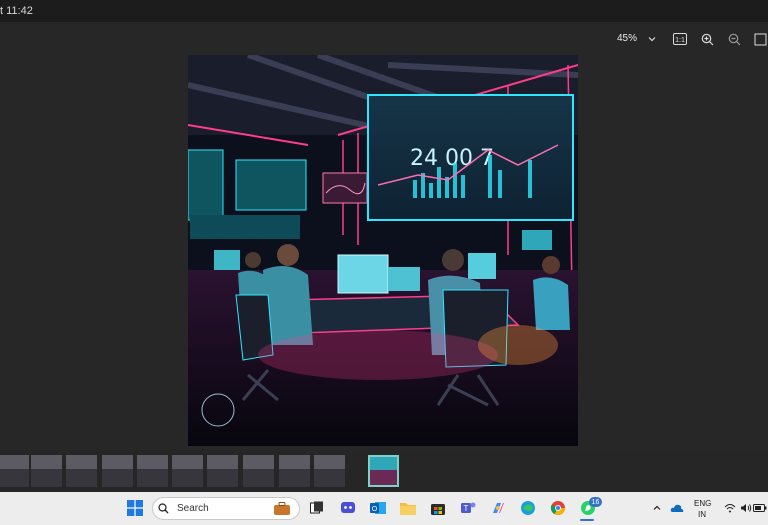  Describe the element at coordinates (558, 508) in the screenshot. I see `chrome-icon` at that location.